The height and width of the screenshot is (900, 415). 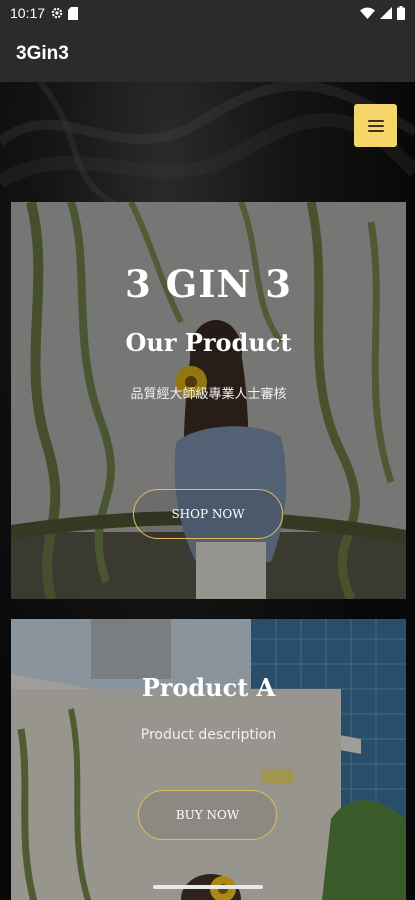 I want to click on wifi-icon, so click(x=367, y=13).